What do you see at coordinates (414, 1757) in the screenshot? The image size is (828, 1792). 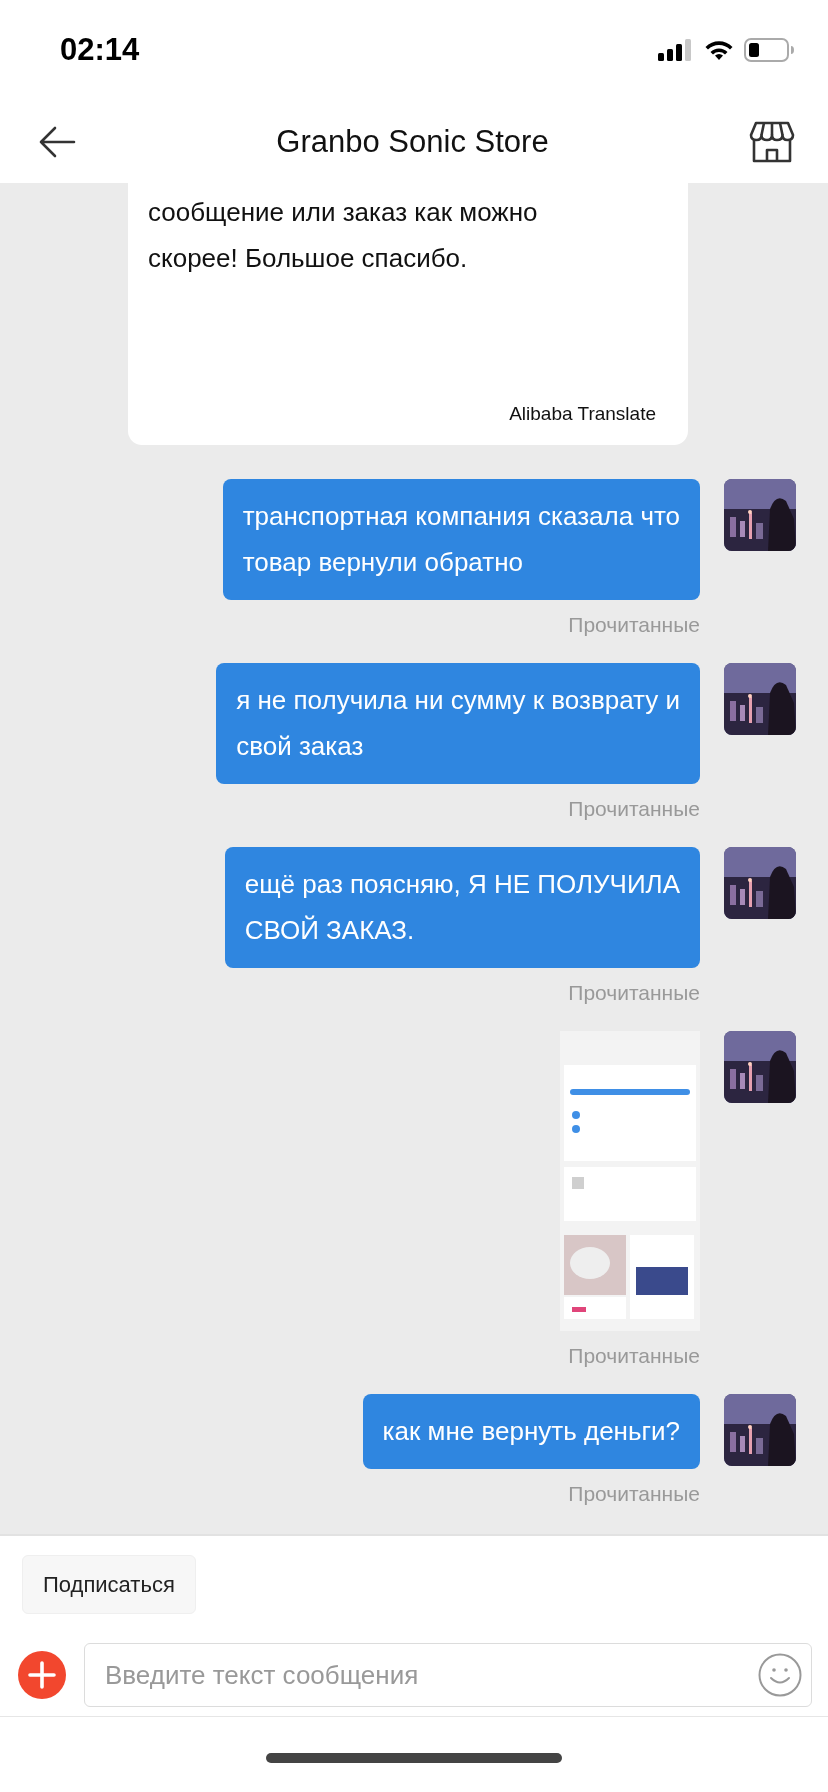 I see `home-indicator` at bounding box center [414, 1757].